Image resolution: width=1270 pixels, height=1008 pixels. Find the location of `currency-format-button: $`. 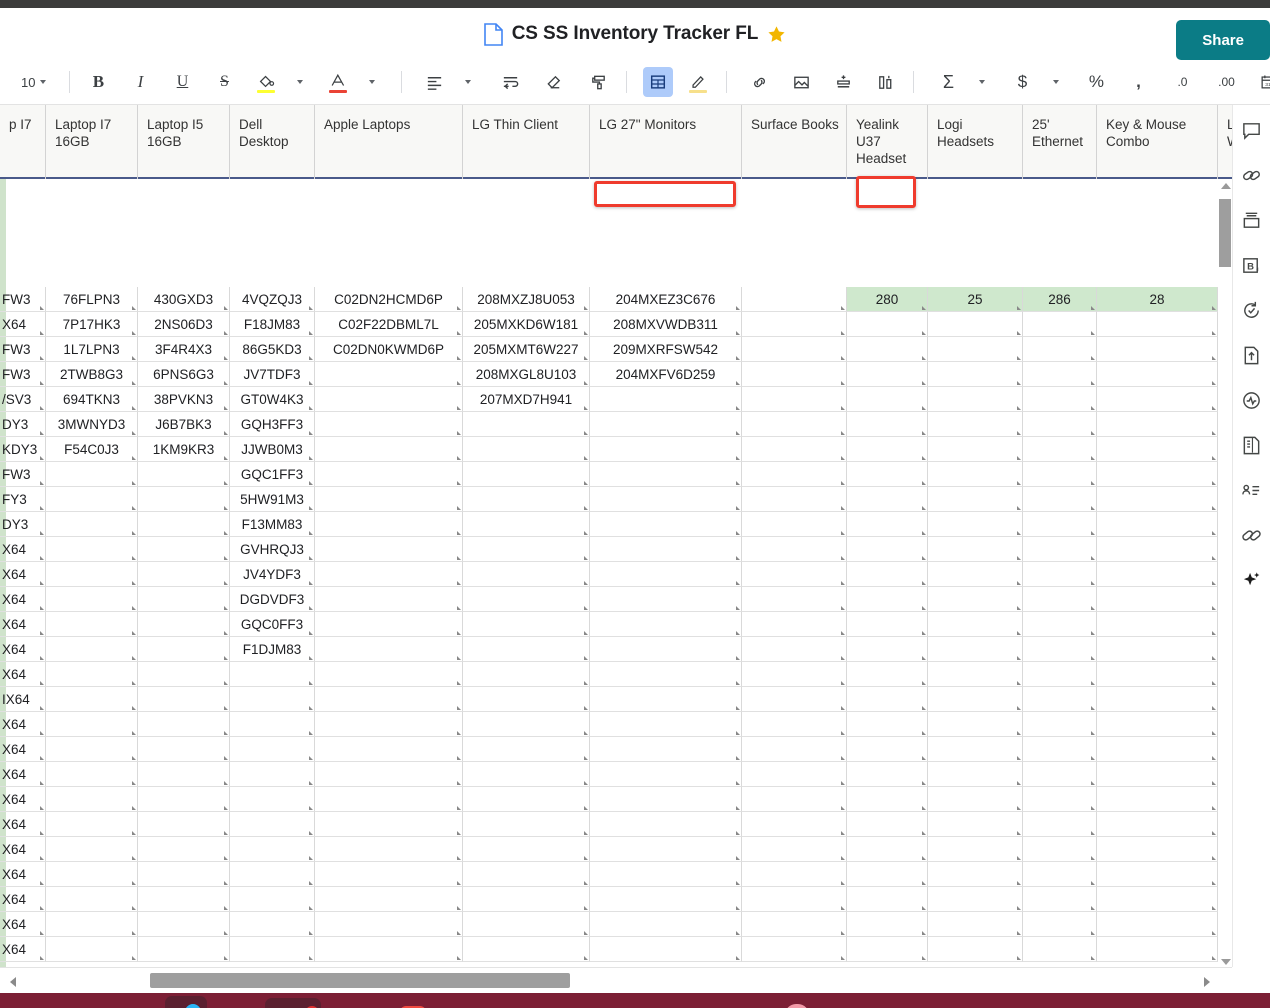

currency-format-button: $ is located at coordinates (1022, 82).